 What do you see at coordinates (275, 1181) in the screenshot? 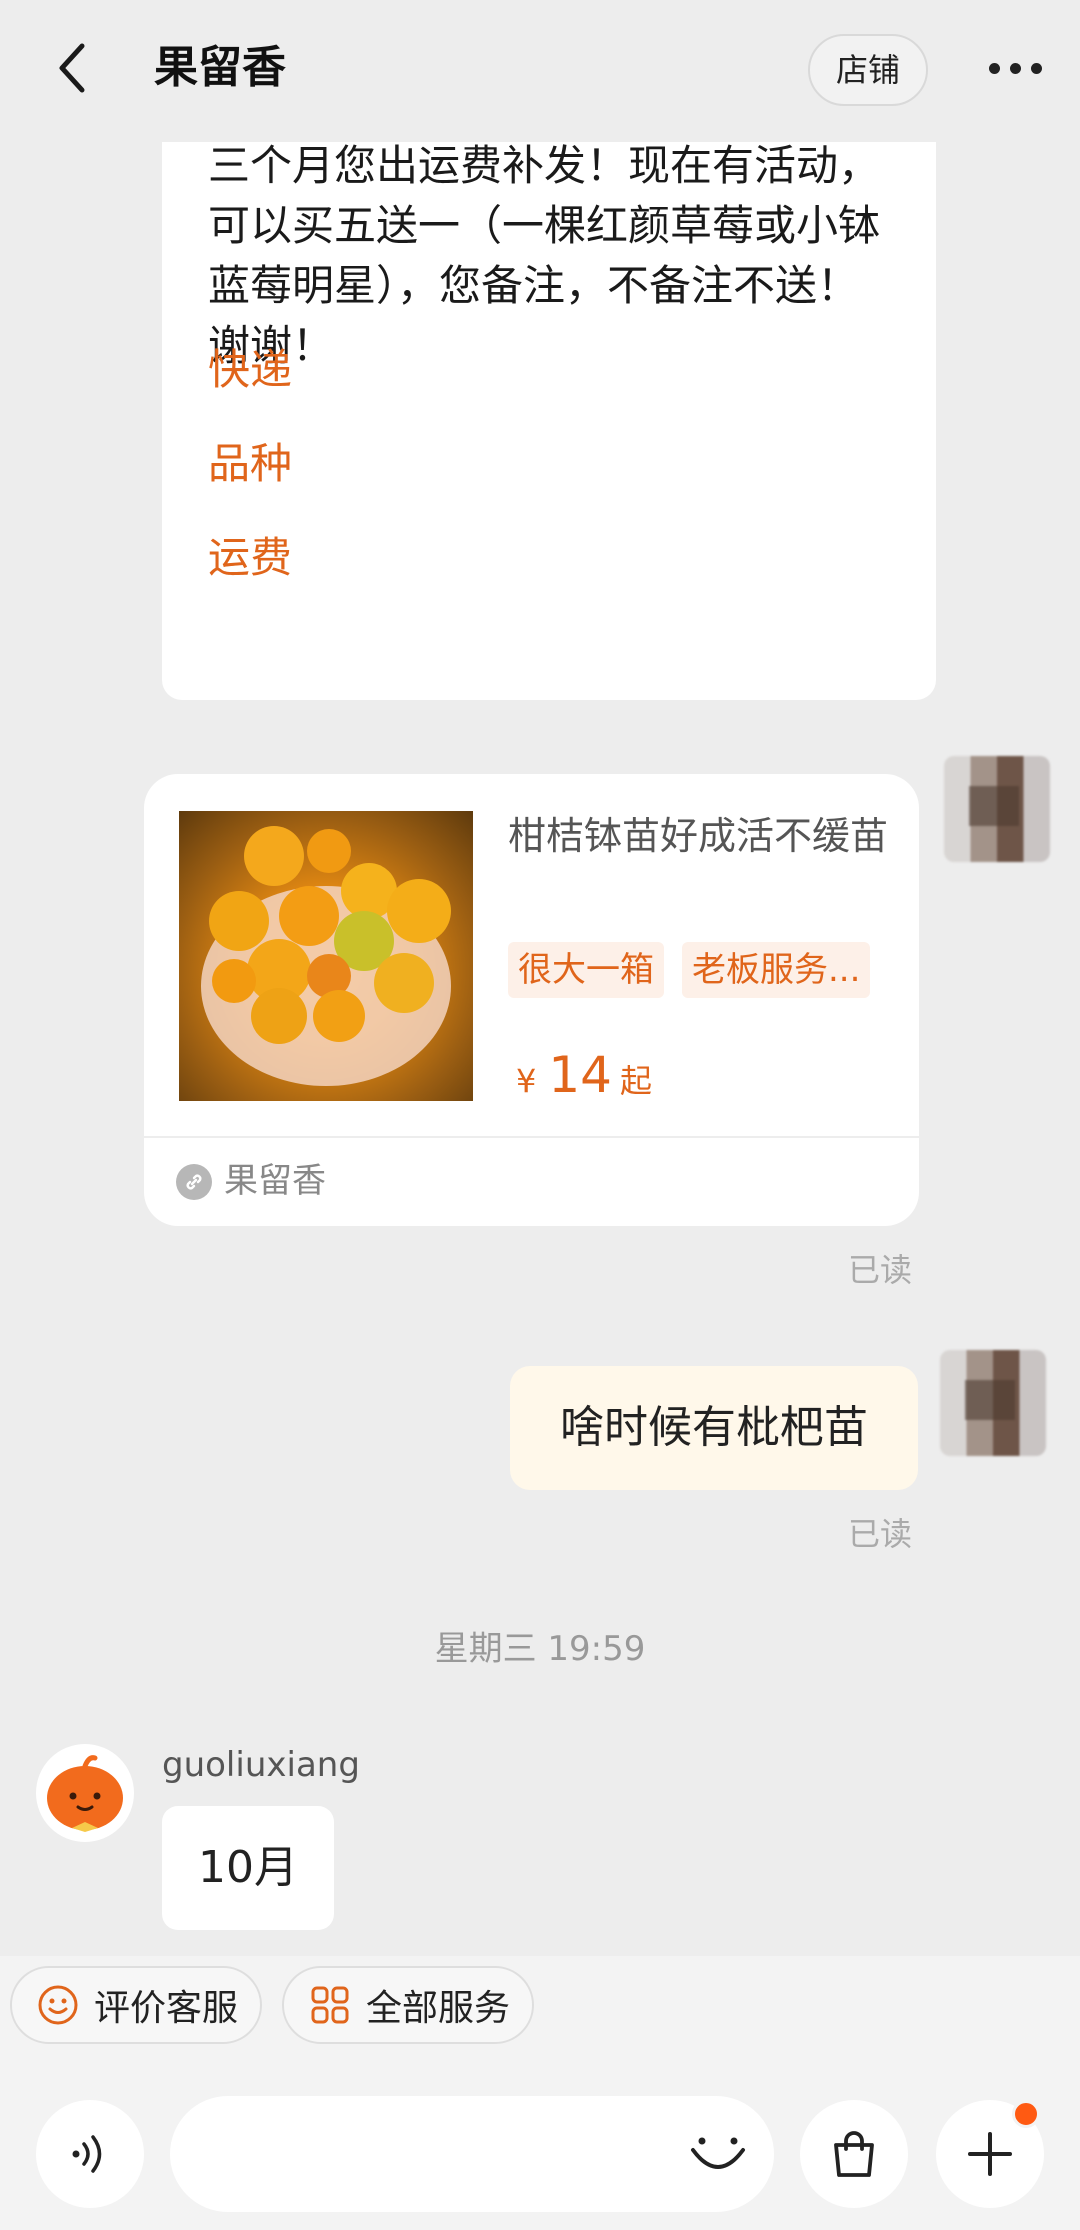
I see `product-shop-name: 果留香` at bounding box center [275, 1181].